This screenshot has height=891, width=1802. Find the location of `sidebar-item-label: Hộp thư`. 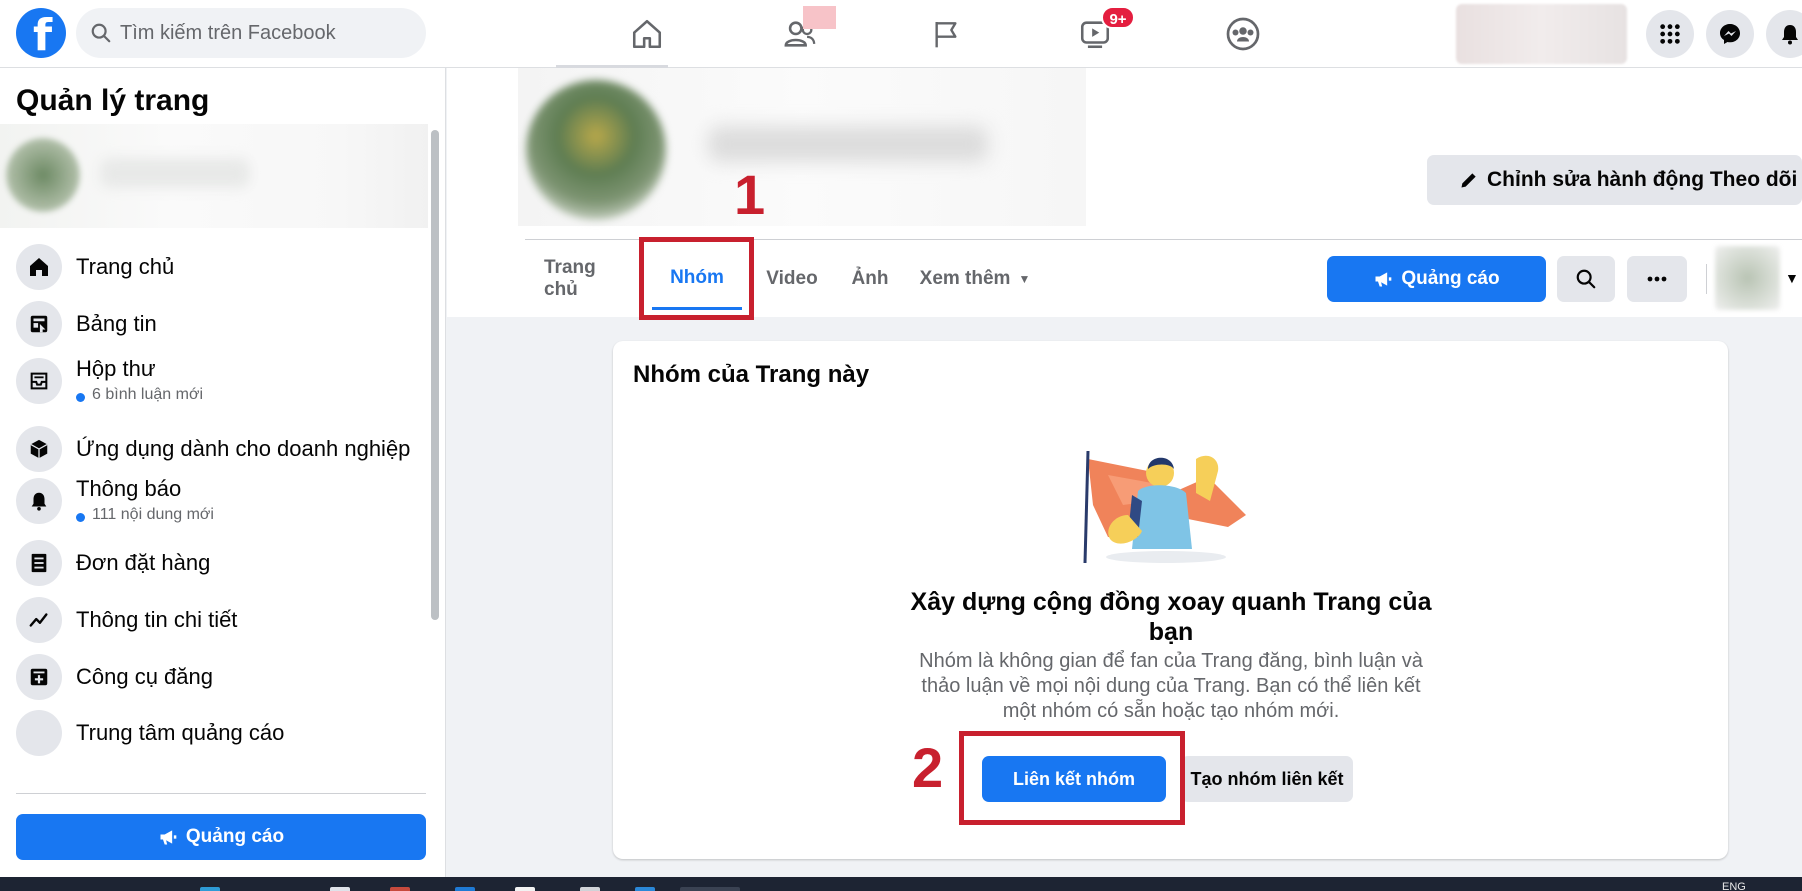

sidebar-item-label: Hộp thư is located at coordinates (116, 368).